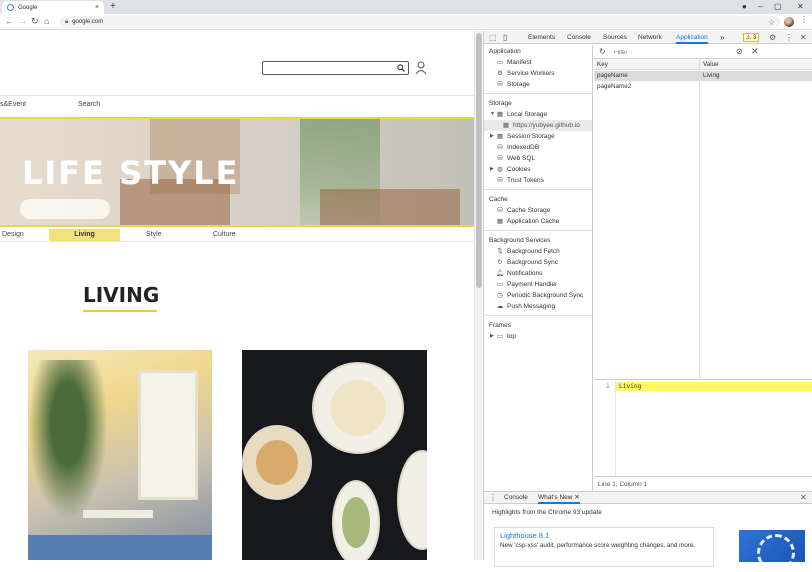  Describe the element at coordinates (608, 386) in the screenshot. I see `line-number: 1` at that location.